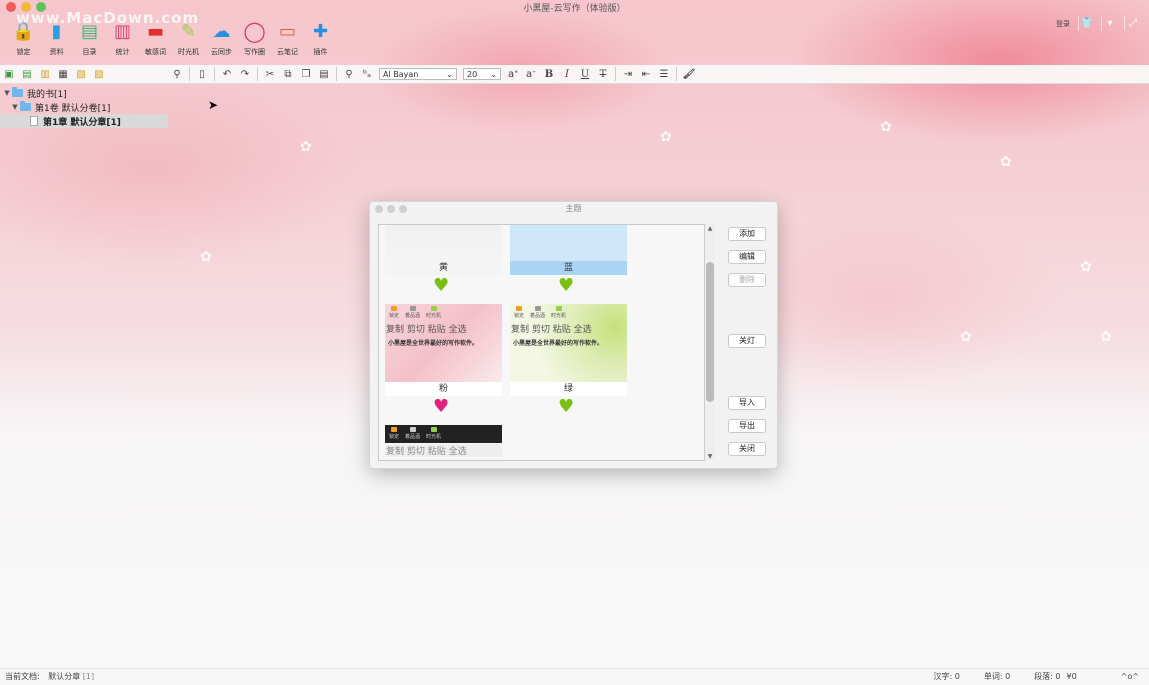 Image resolution: width=1149 pixels, height=685 pixels. I want to click on ribbon-label: 插件, so click(320, 52).